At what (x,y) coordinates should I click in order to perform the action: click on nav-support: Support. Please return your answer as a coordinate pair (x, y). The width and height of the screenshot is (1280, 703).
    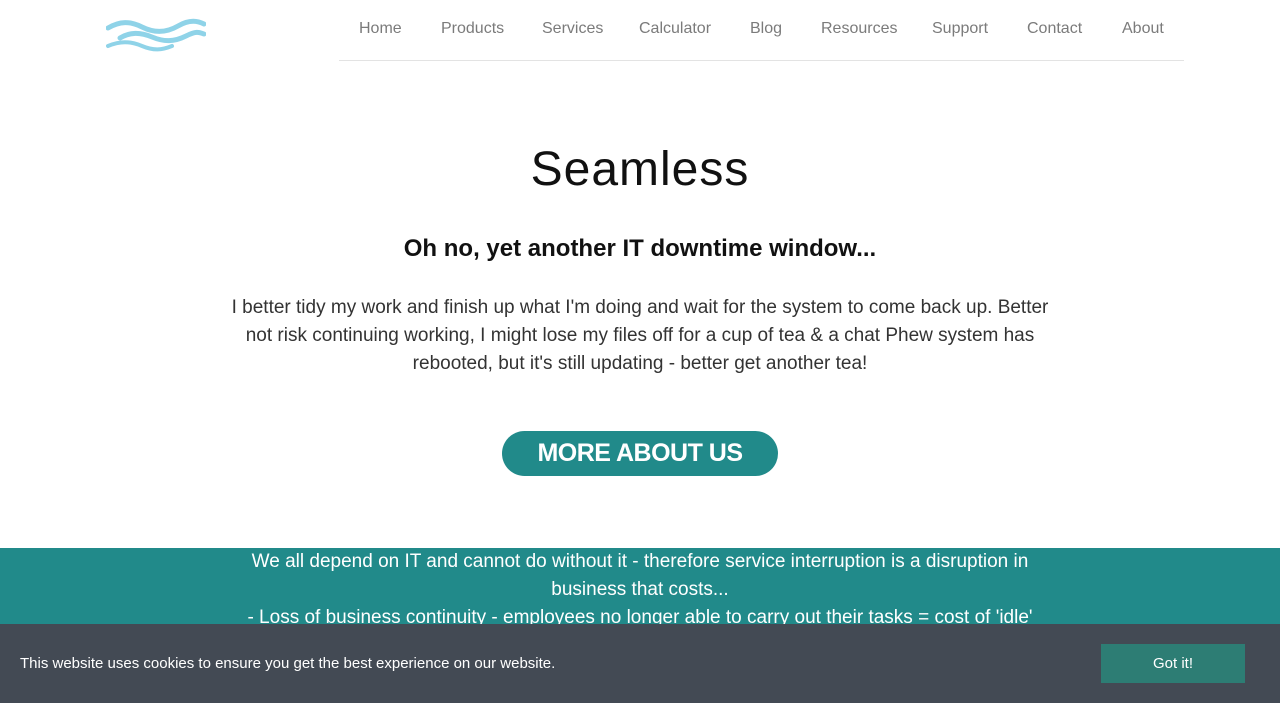
    Looking at the image, I should click on (960, 29).